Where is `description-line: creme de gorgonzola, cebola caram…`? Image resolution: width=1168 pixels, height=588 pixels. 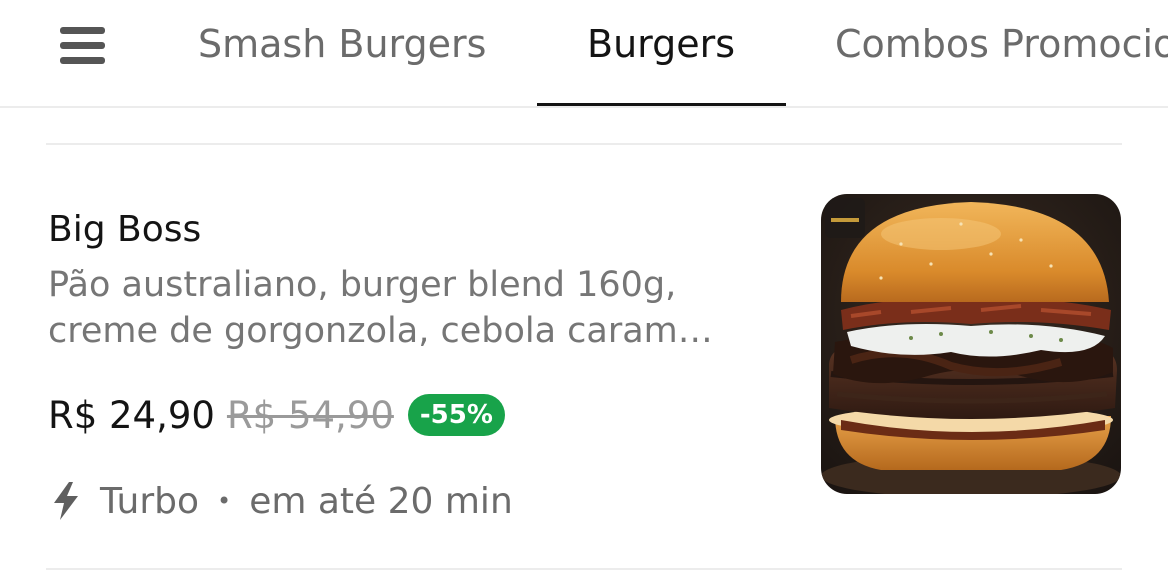
description-line: creme de gorgonzola, cebola caram… is located at coordinates (380, 331).